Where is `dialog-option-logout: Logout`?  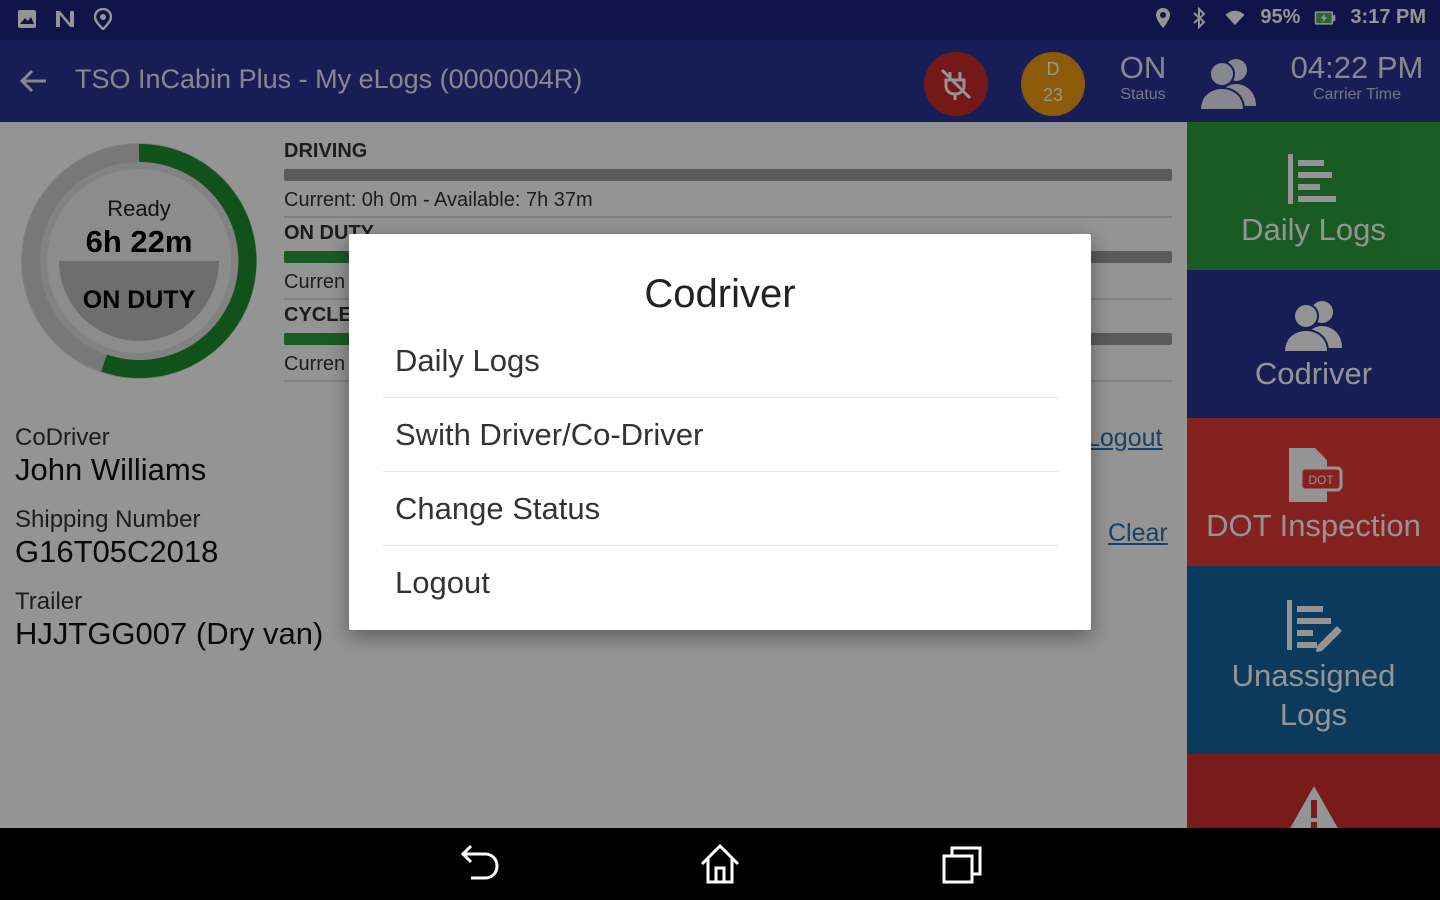 dialog-option-logout: Logout is located at coordinates (721, 583).